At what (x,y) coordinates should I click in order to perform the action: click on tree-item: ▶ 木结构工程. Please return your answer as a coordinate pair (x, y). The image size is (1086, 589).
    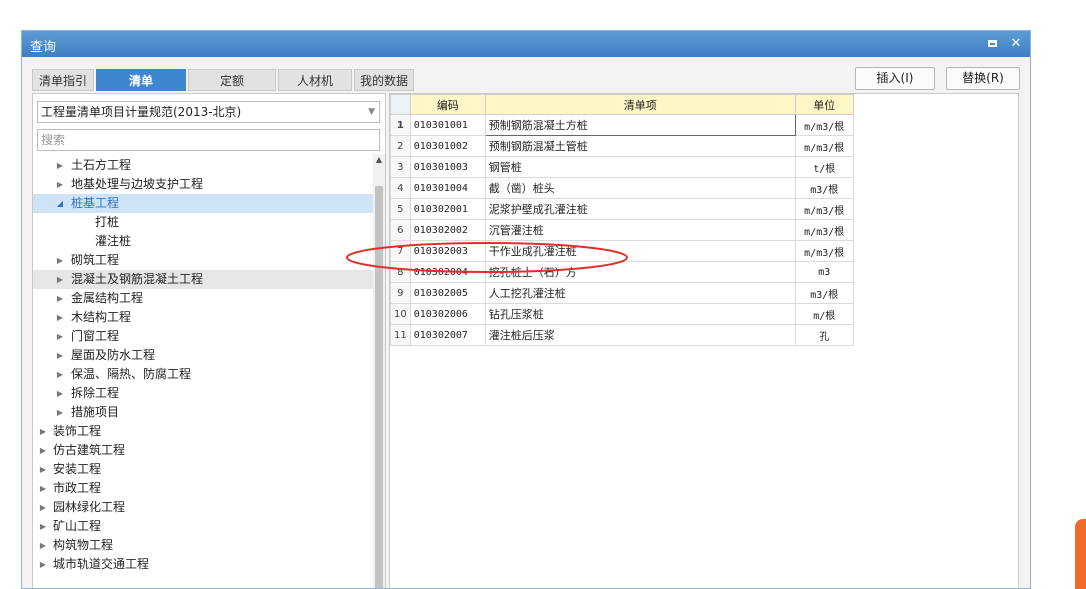
    Looking at the image, I should click on (203, 317).